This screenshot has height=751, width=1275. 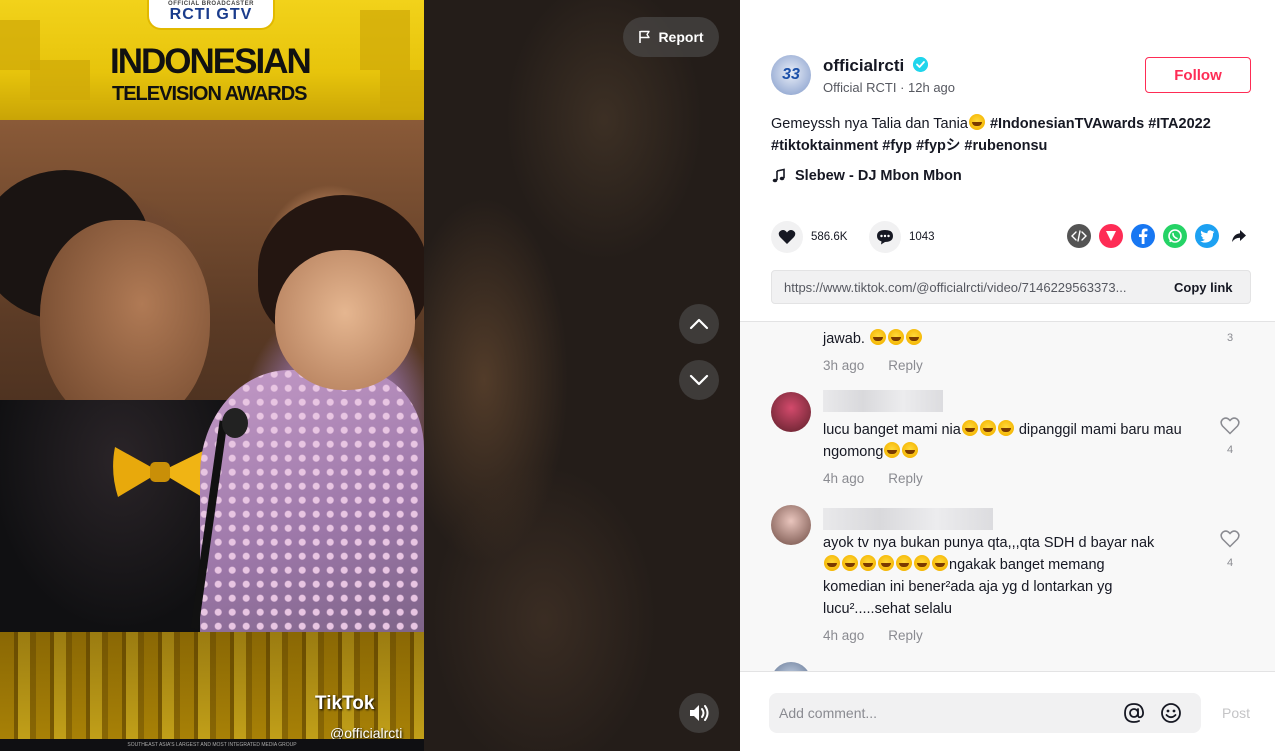 I want to click on chevron-up-icon, so click(x=699, y=324).